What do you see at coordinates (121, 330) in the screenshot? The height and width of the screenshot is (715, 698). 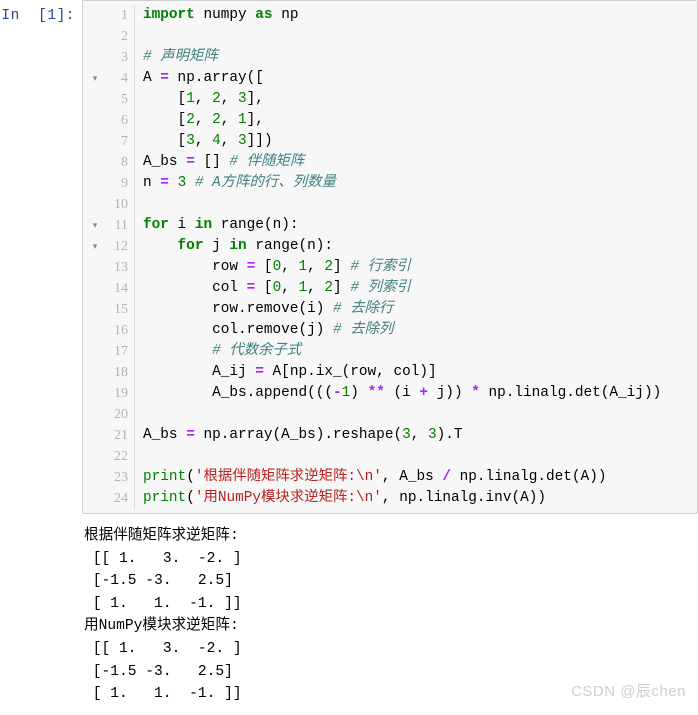 I see `line-number: 16` at bounding box center [121, 330].